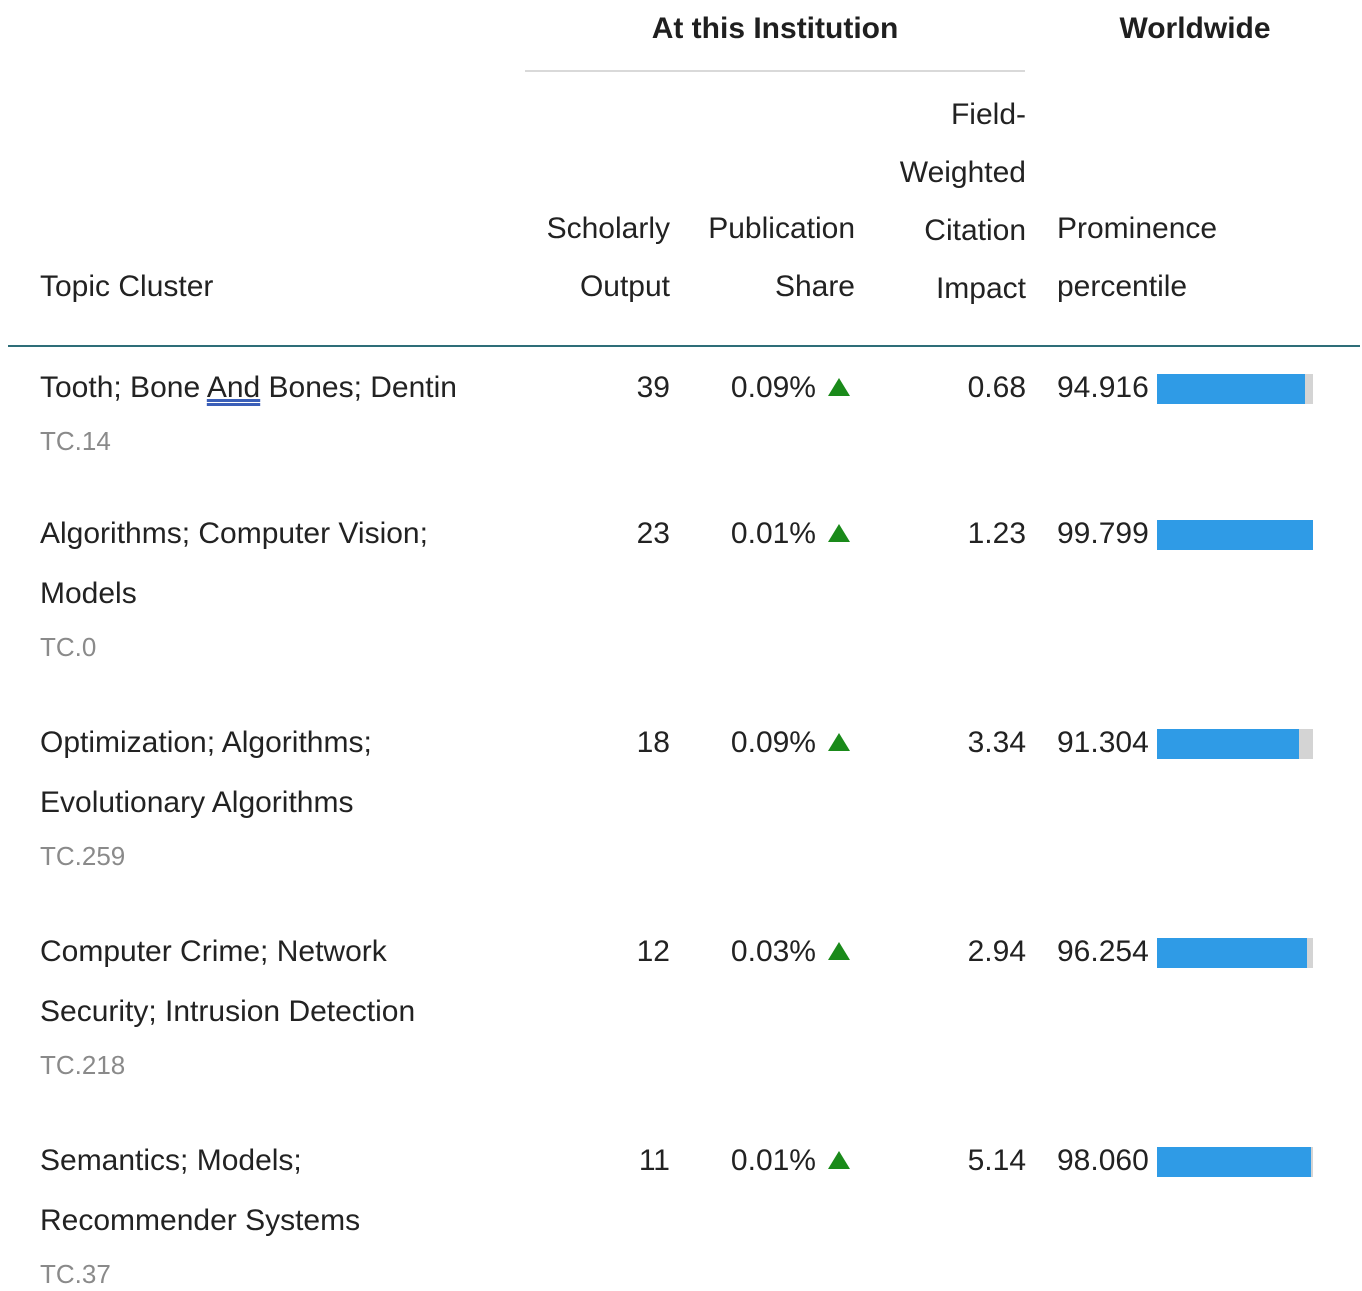  What do you see at coordinates (996, 951) in the screenshot?
I see `fwci-value: 2.94` at bounding box center [996, 951].